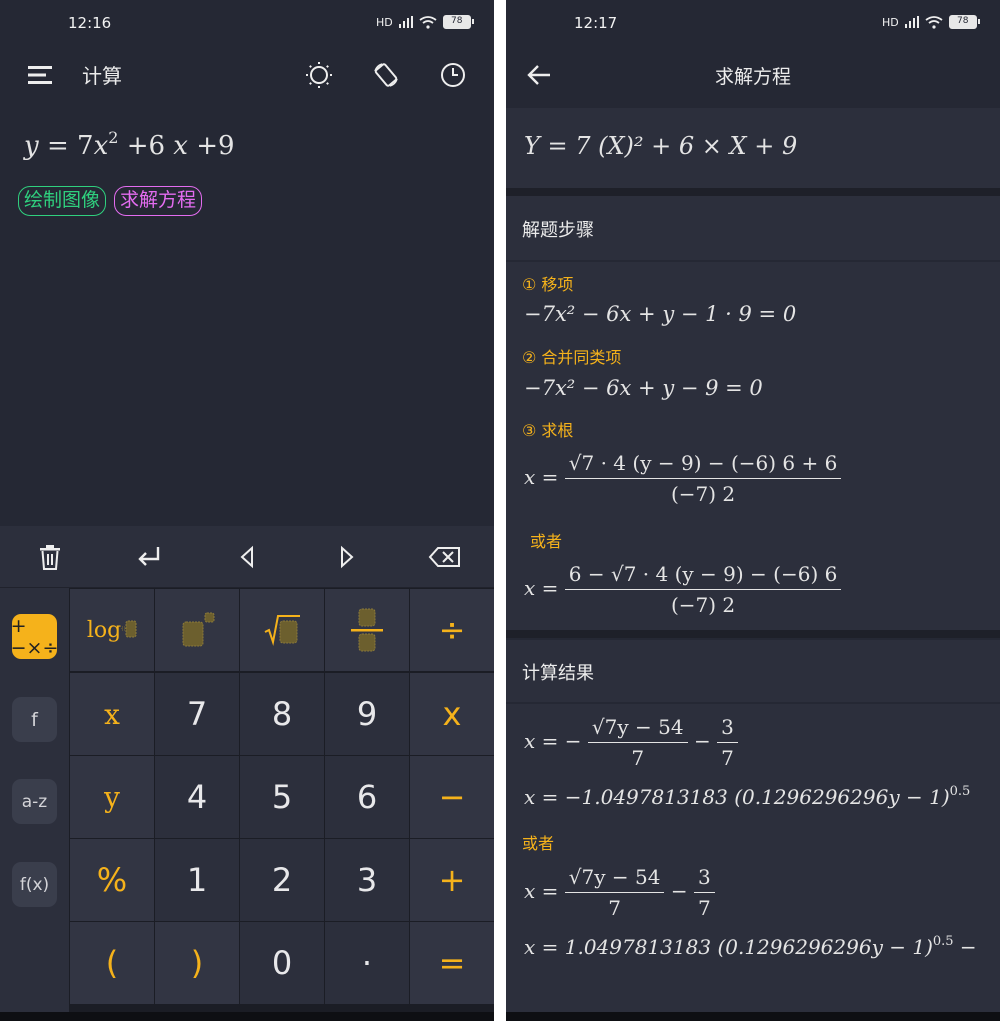  I want to click on key-9: 9, so click(367, 714).